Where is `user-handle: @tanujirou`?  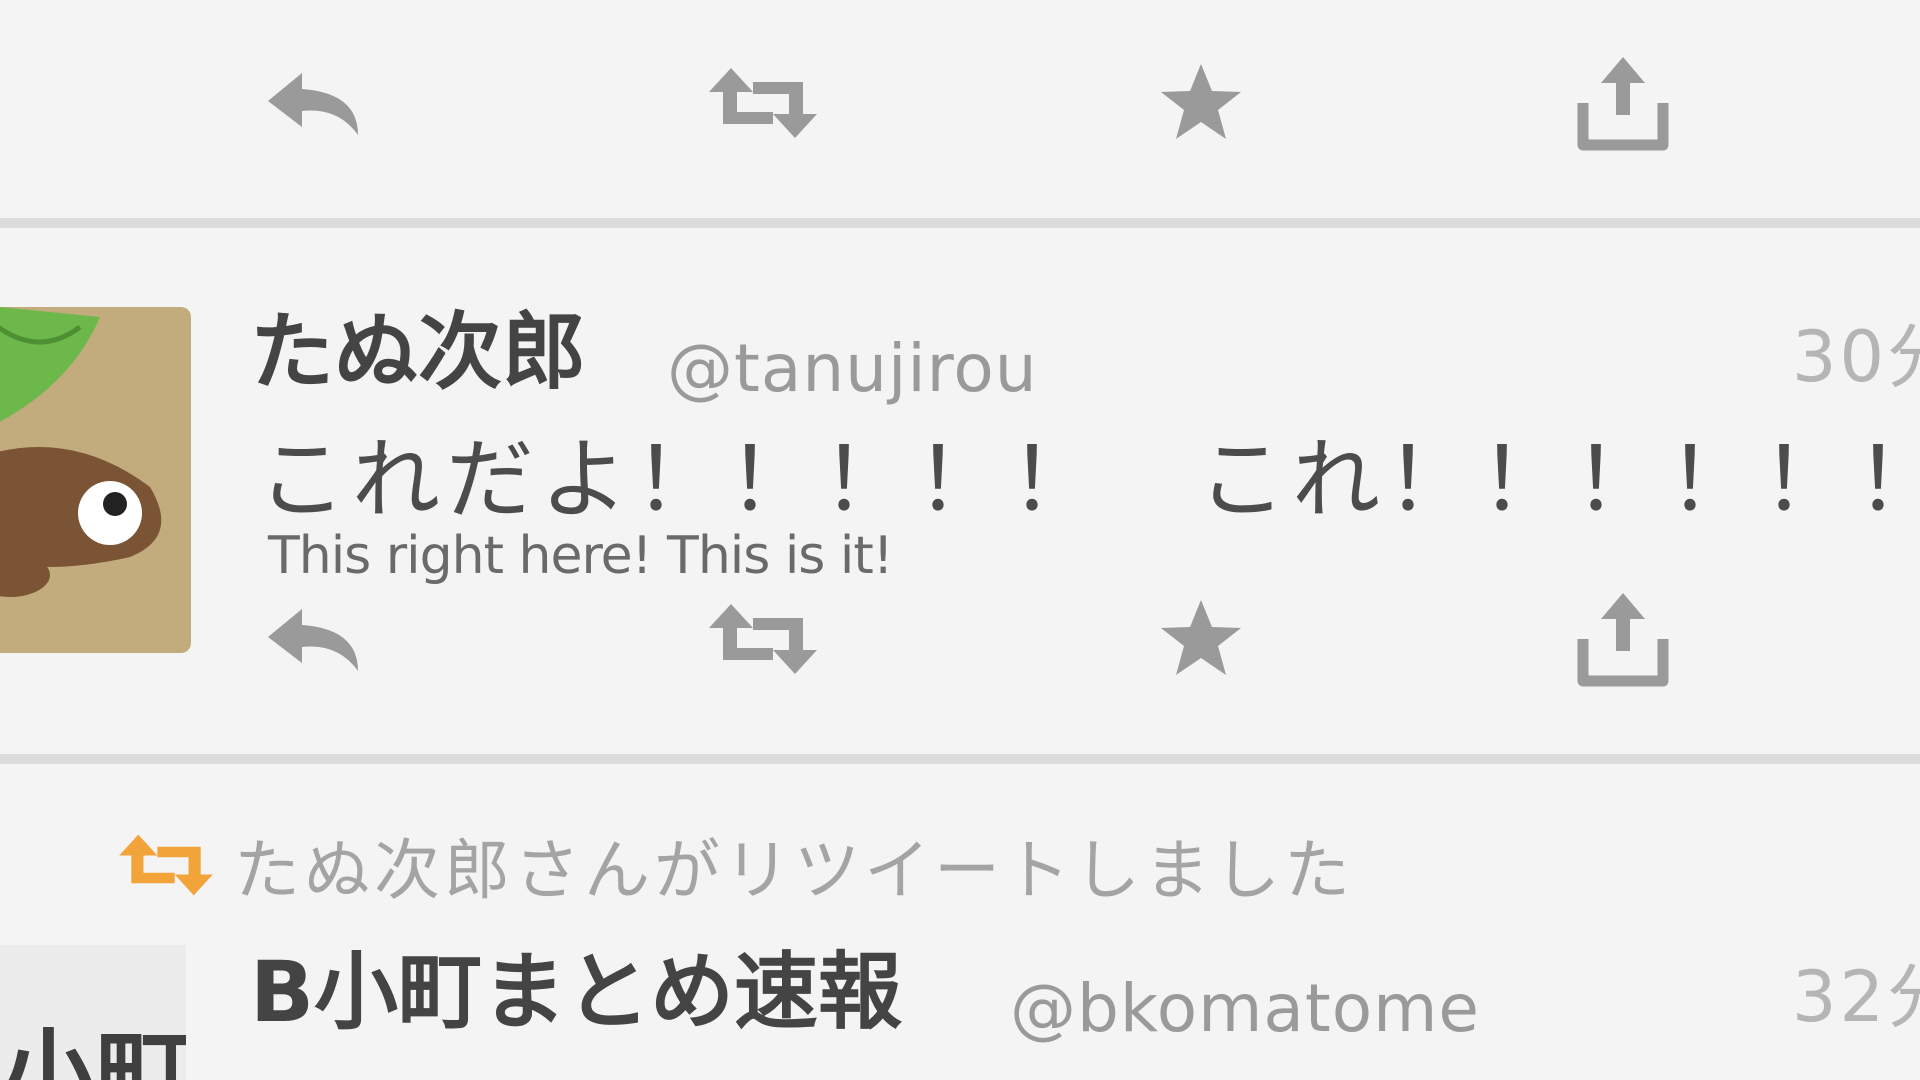 user-handle: @tanujirou is located at coordinates (852, 369).